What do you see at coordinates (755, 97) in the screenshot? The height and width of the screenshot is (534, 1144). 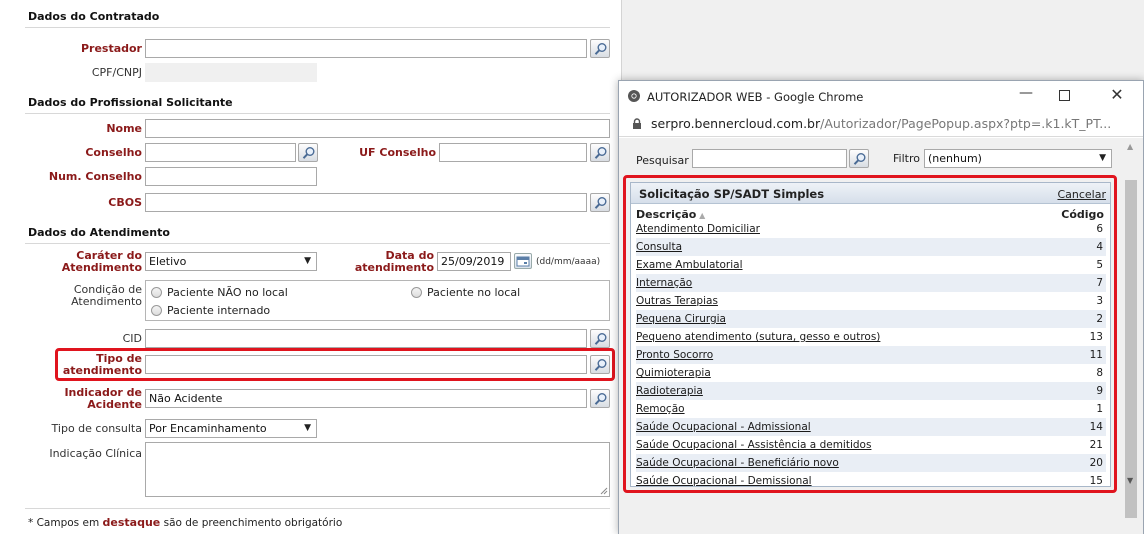 I see `window-title: AUTORIZADOR WEB - Google Chrome` at bounding box center [755, 97].